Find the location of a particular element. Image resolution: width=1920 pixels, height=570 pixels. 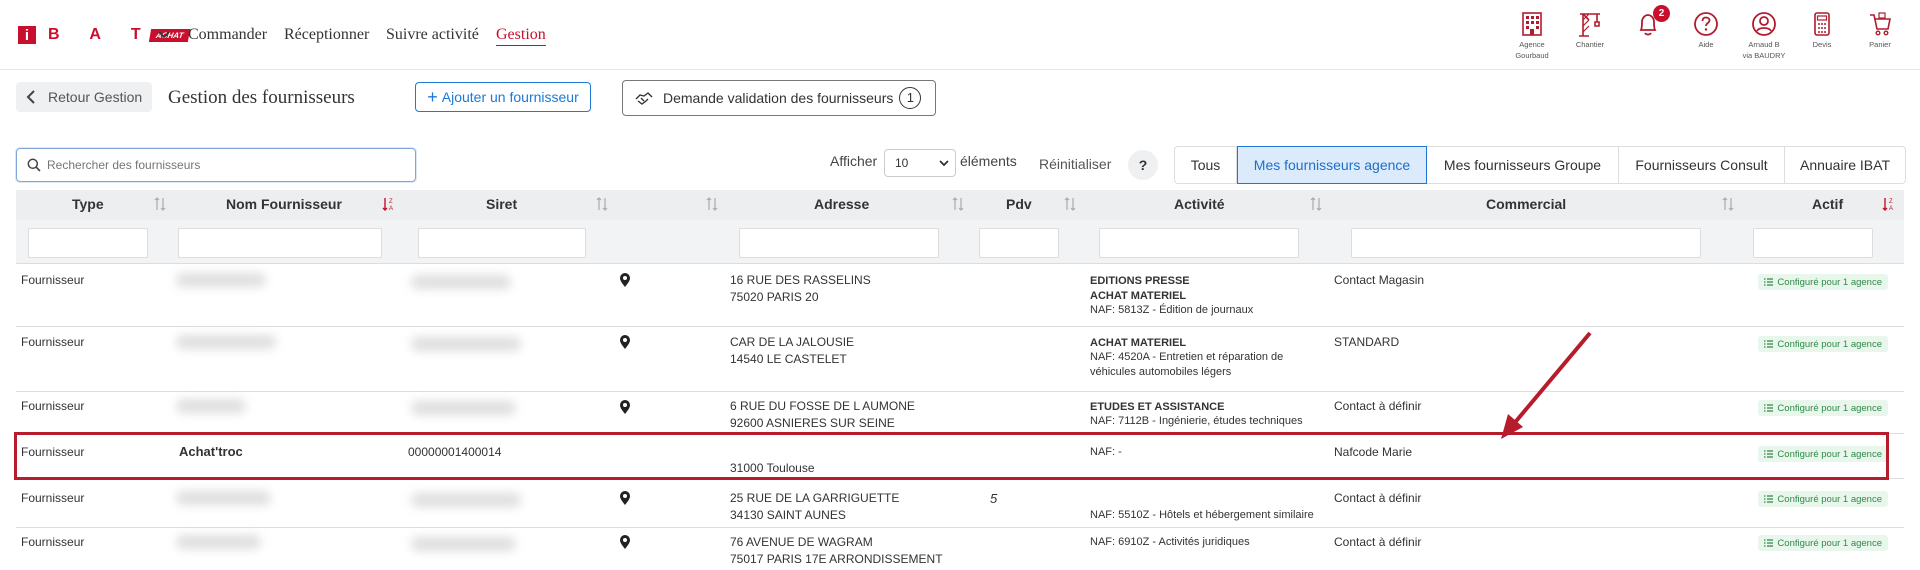

row-activity-1: EDITIONS PRESSE is located at coordinates (1140, 281).